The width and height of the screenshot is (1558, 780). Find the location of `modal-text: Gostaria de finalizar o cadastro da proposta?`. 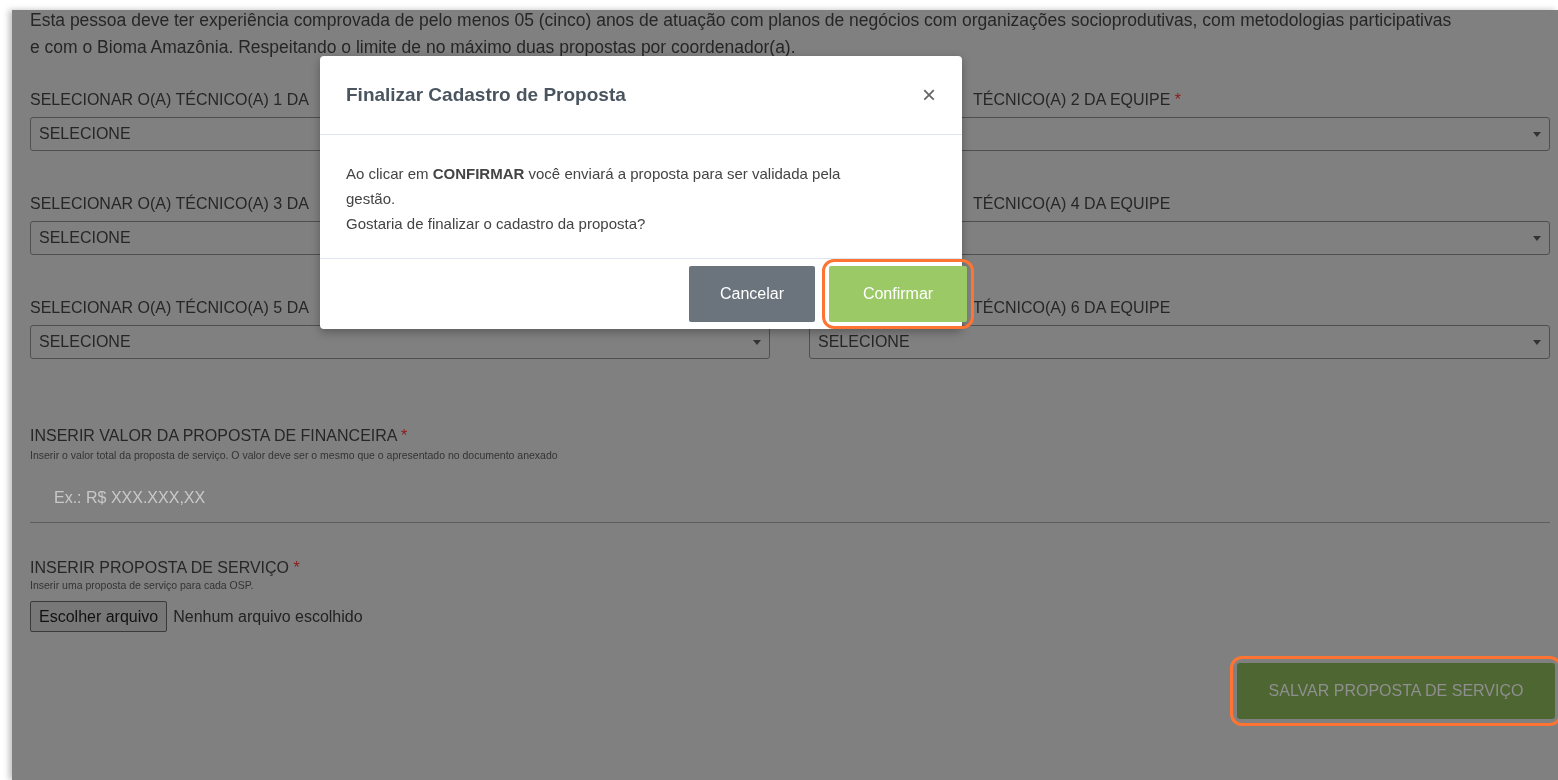

modal-text: Gostaria de finalizar o cadastro da proposta? is located at coordinates (496, 224).